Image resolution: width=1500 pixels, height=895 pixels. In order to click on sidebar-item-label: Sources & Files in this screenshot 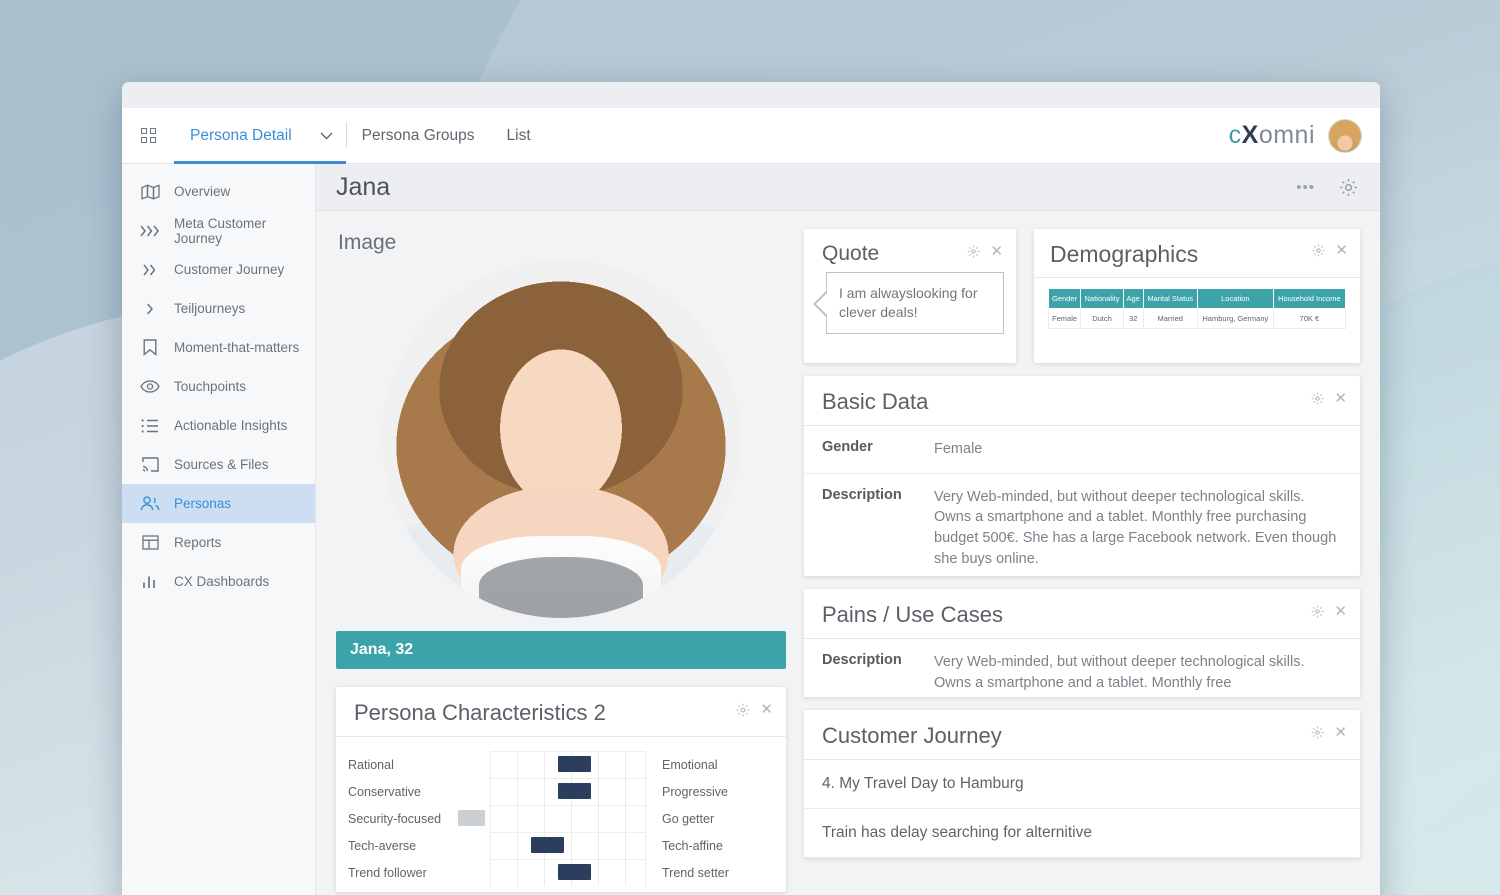, I will do `click(221, 464)`.